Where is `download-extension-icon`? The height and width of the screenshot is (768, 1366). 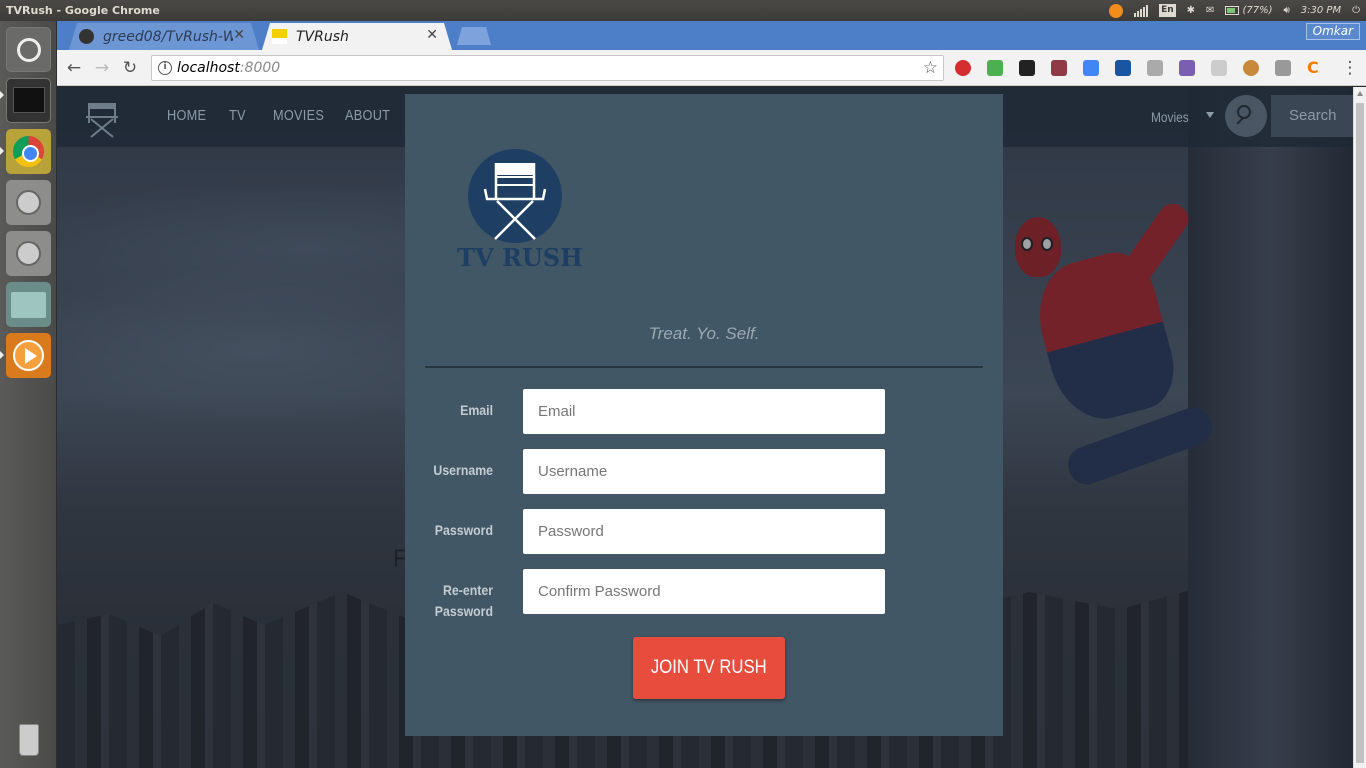
download-extension-icon is located at coordinates (995, 68).